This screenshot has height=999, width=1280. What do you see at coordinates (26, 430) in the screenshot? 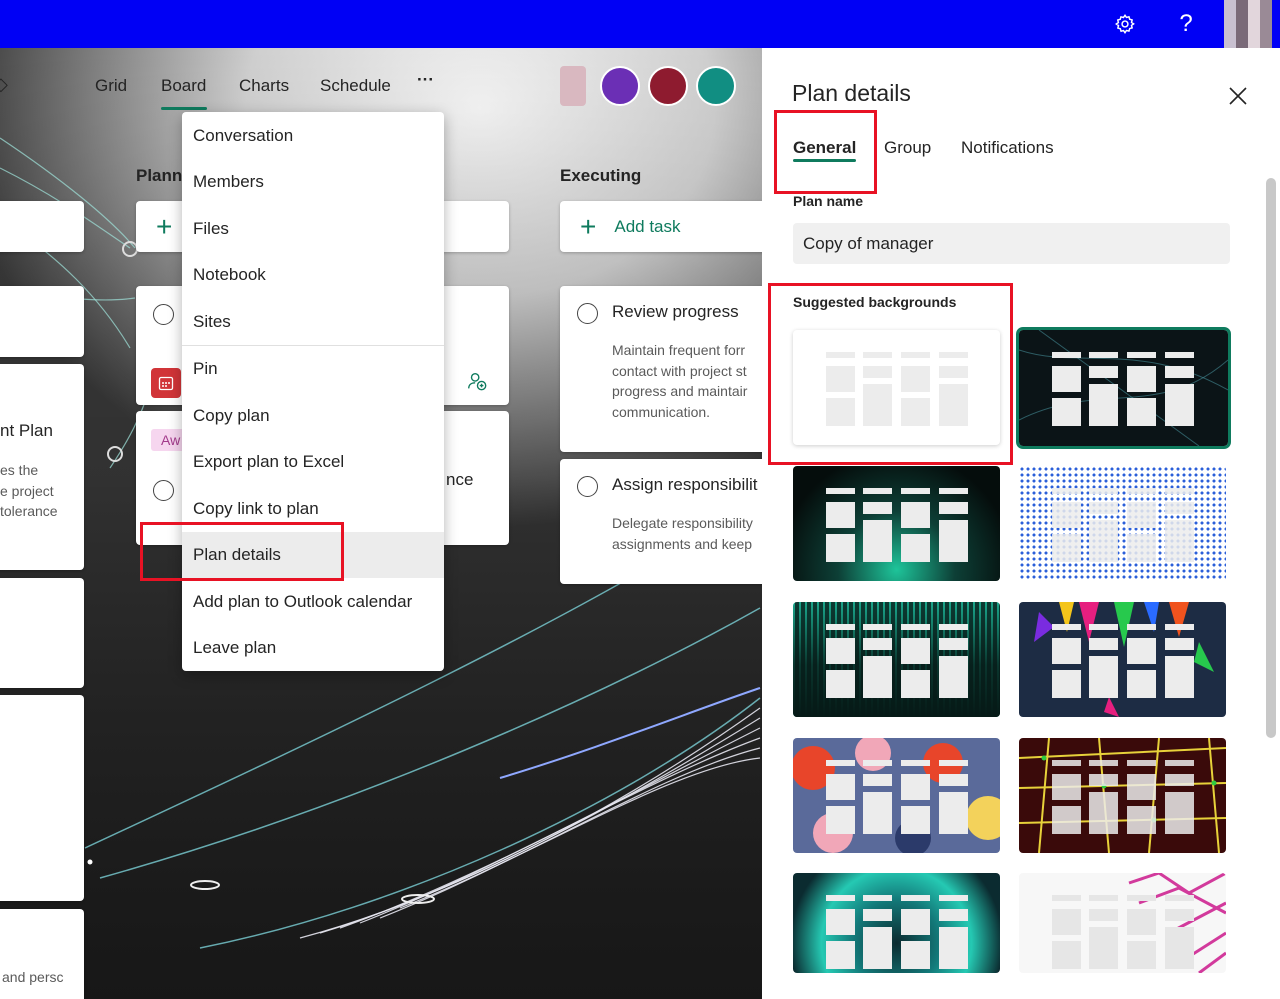
I see `task-title: nt Plan` at bounding box center [26, 430].